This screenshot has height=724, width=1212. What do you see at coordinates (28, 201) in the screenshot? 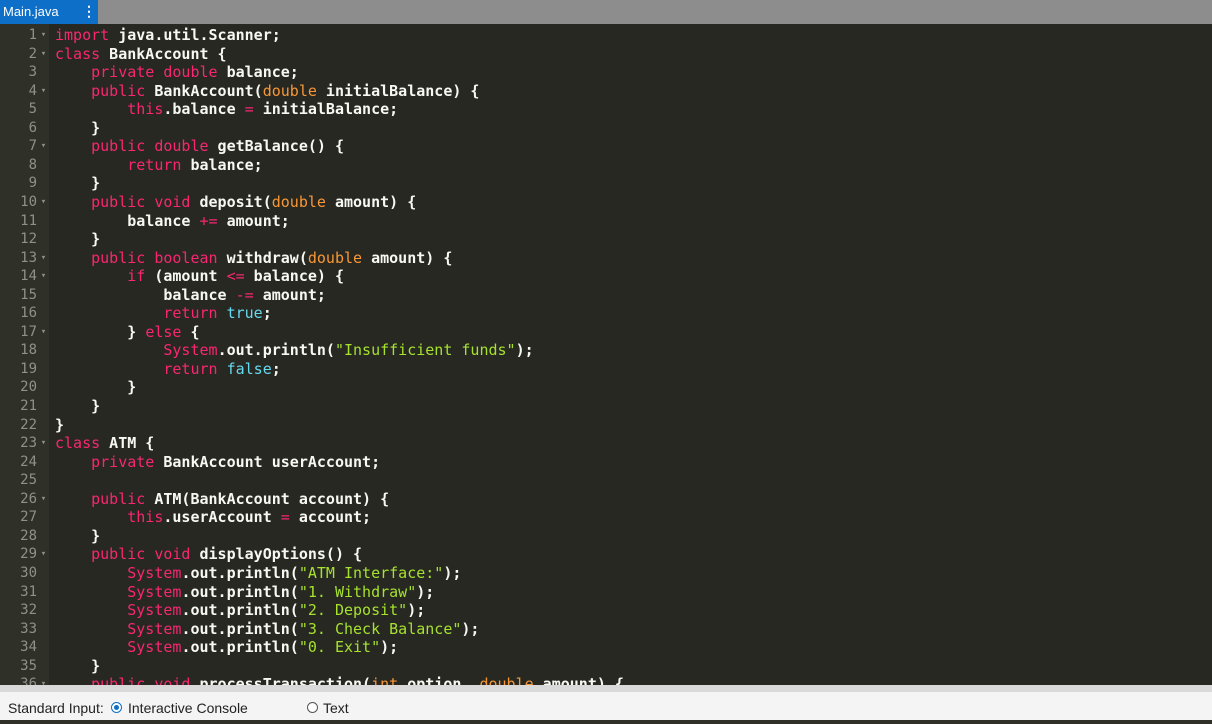
I see `line-number: 10` at bounding box center [28, 201].